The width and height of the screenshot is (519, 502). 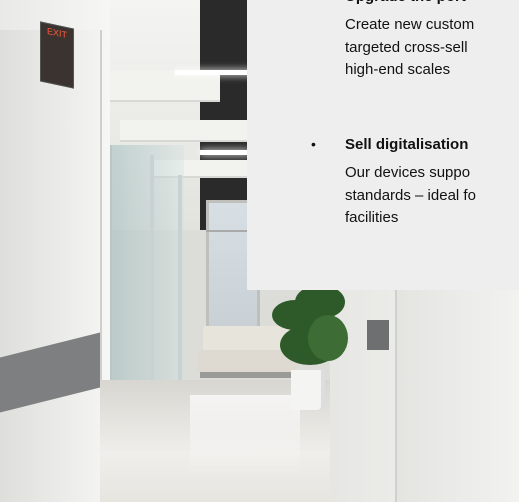 I want to click on door-handle-plate, so click(x=378, y=335).